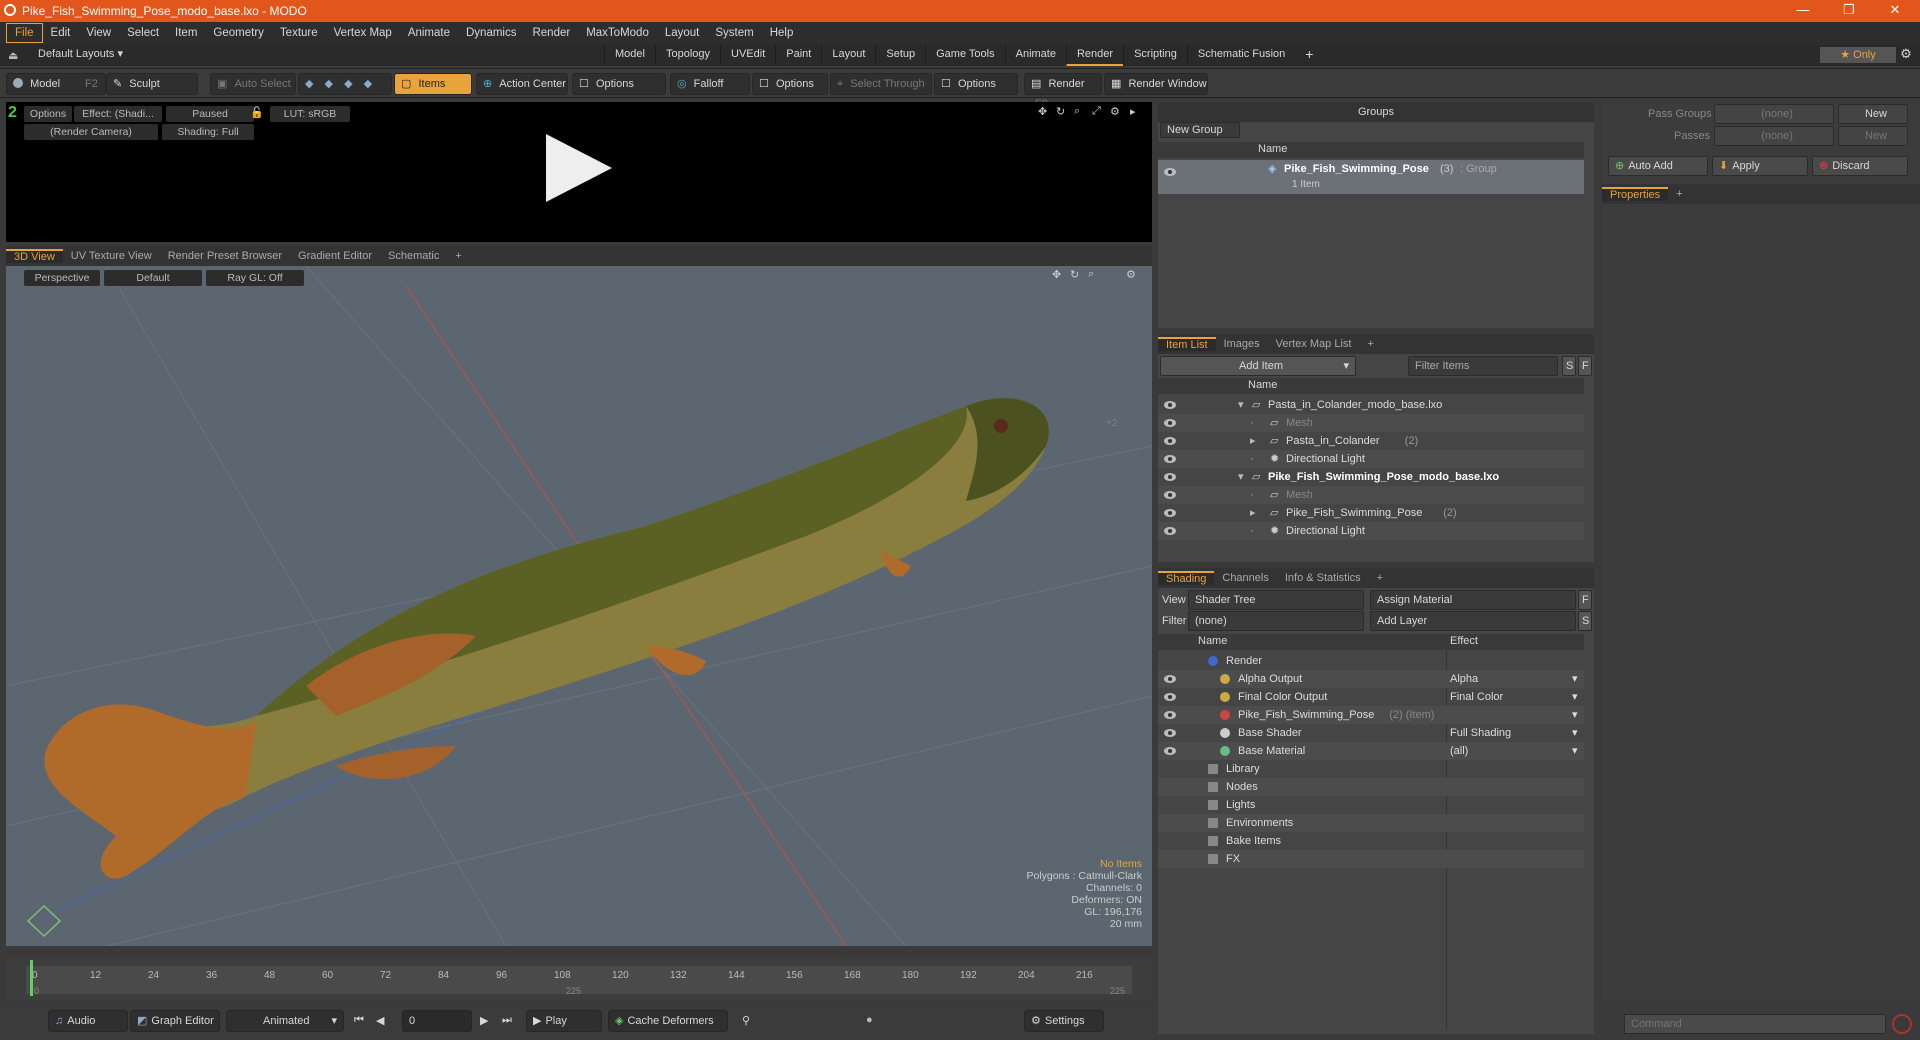 This screenshot has width=1920, height=1040. I want to click on tab-schematic-fusion: Schematic Fusion, so click(1240, 55).